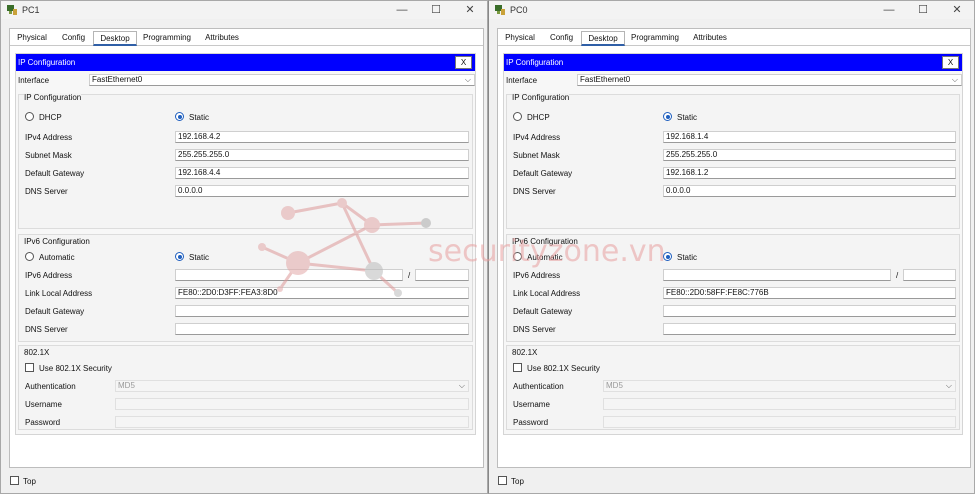 The image size is (975, 494). What do you see at coordinates (531, 404) in the screenshot?
I see `username-label: Username` at bounding box center [531, 404].